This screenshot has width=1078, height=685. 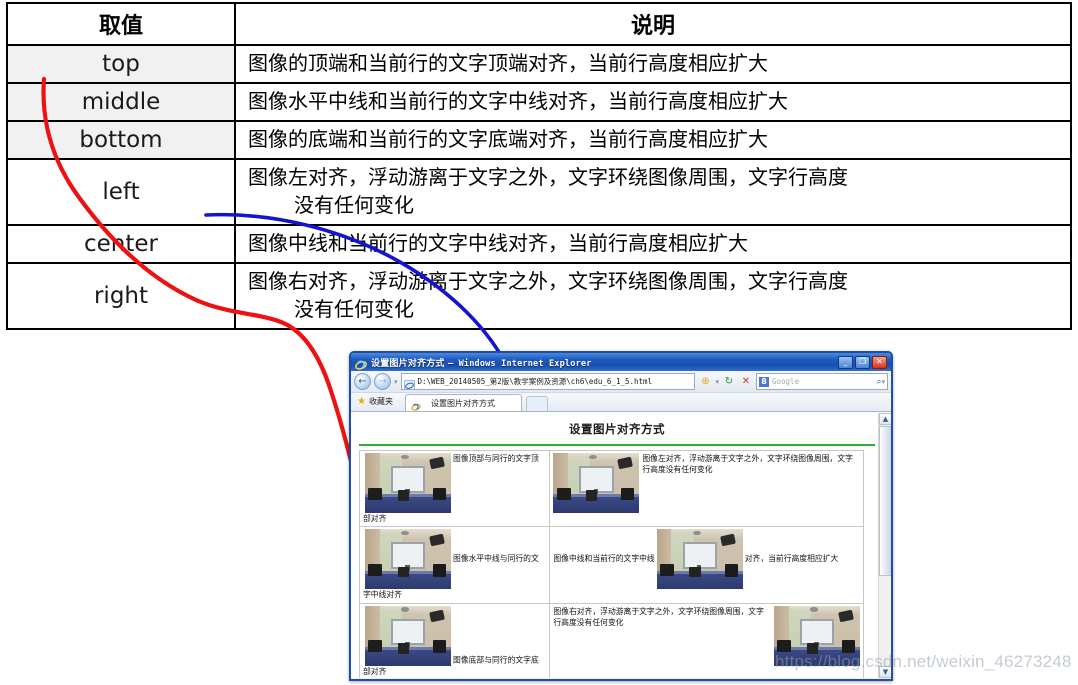 I want to click on maximize-button: ❐, so click(x=862, y=362).